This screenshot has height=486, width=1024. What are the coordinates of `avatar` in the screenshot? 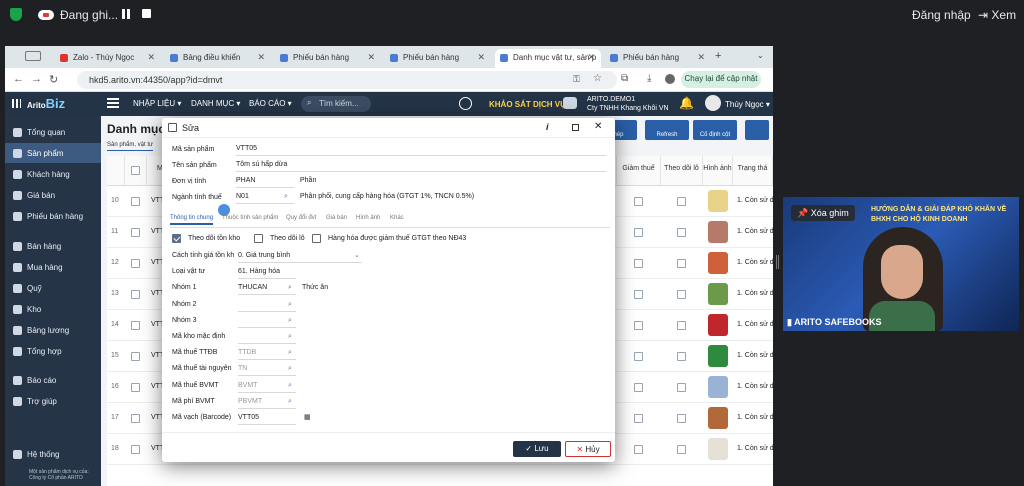 It's located at (713, 103).